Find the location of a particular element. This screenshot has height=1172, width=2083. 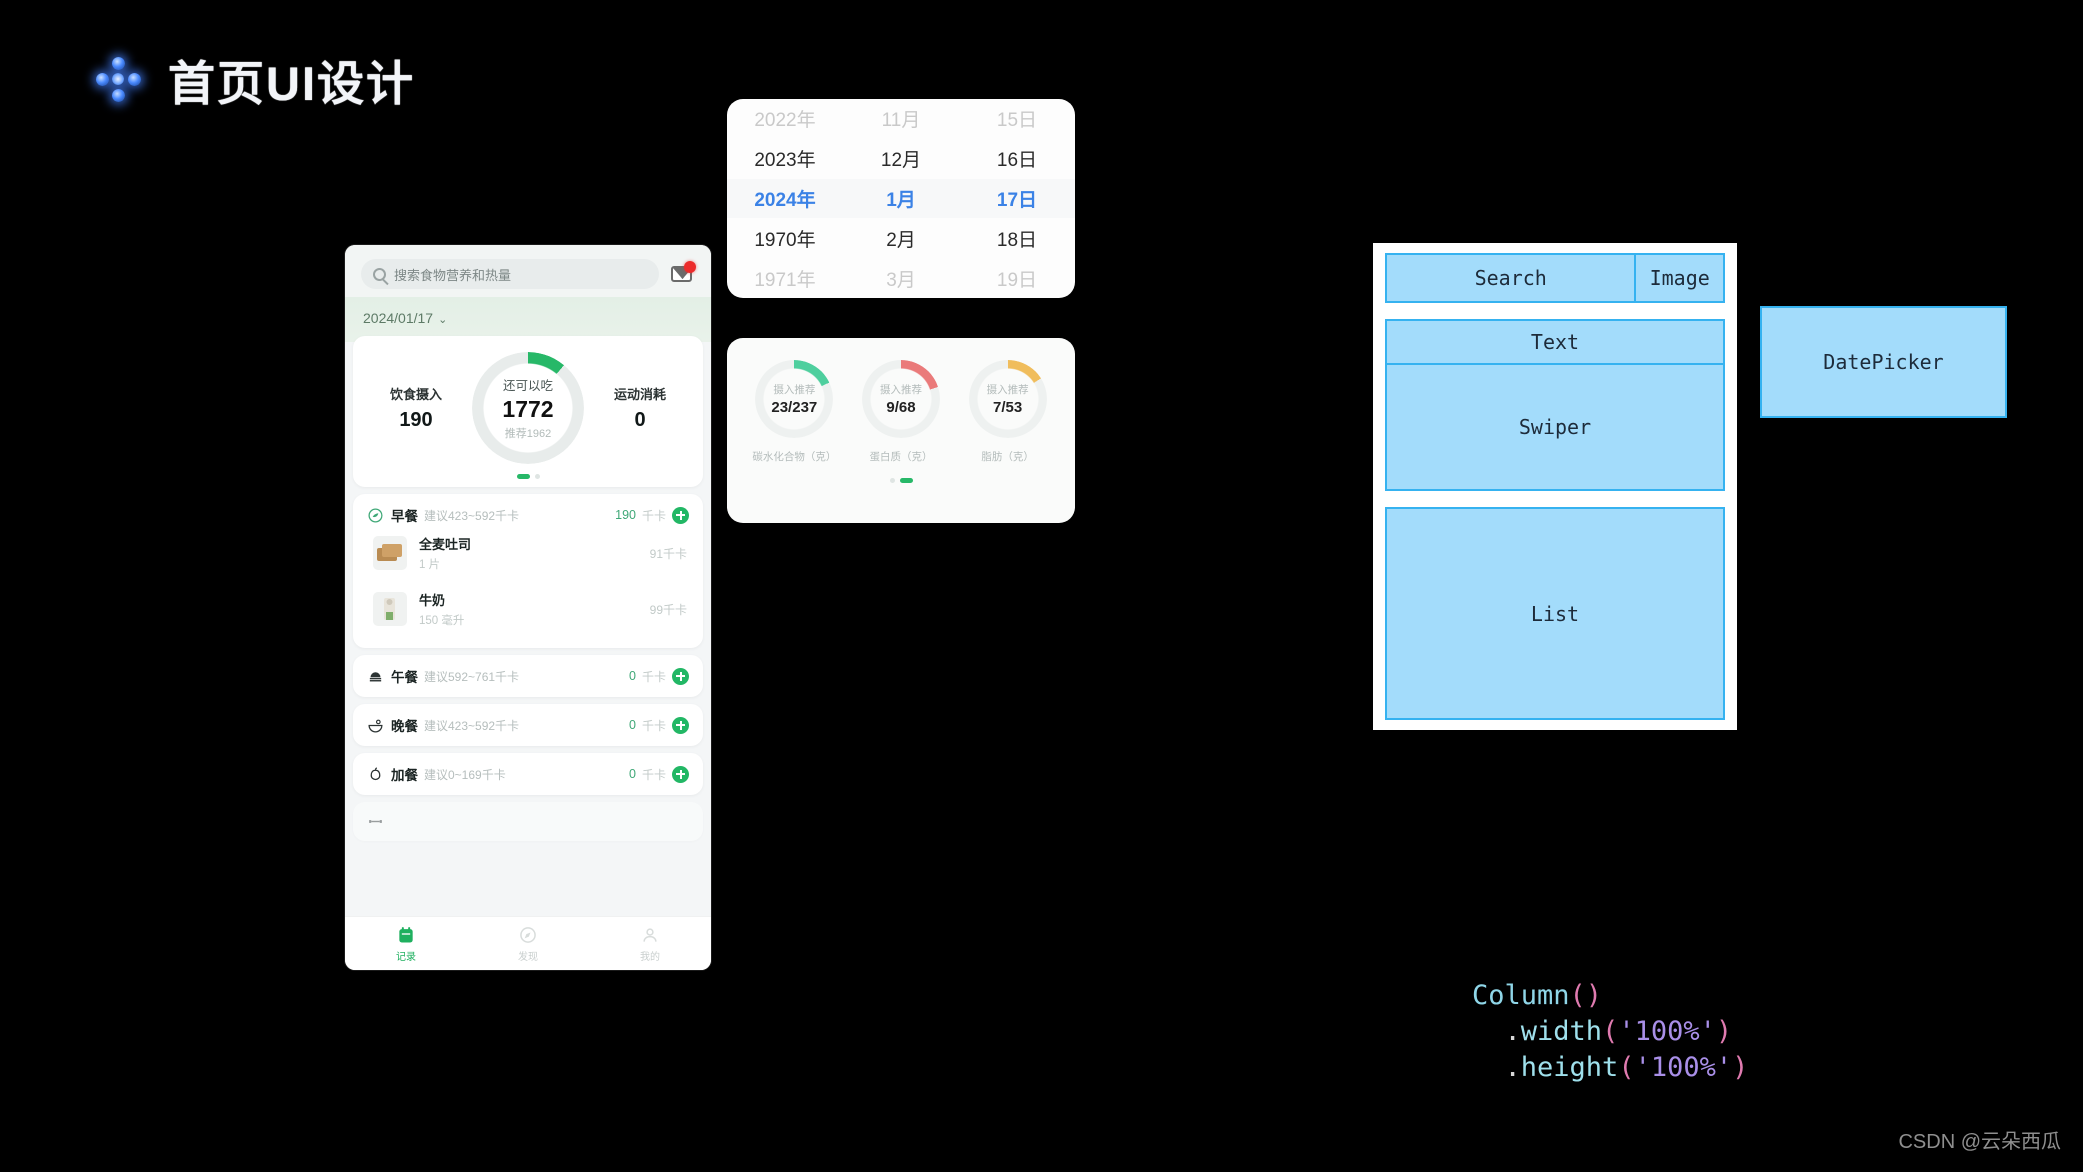

wireframe-datepicker-block: DatePicker is located at coordinates (1883, 362).